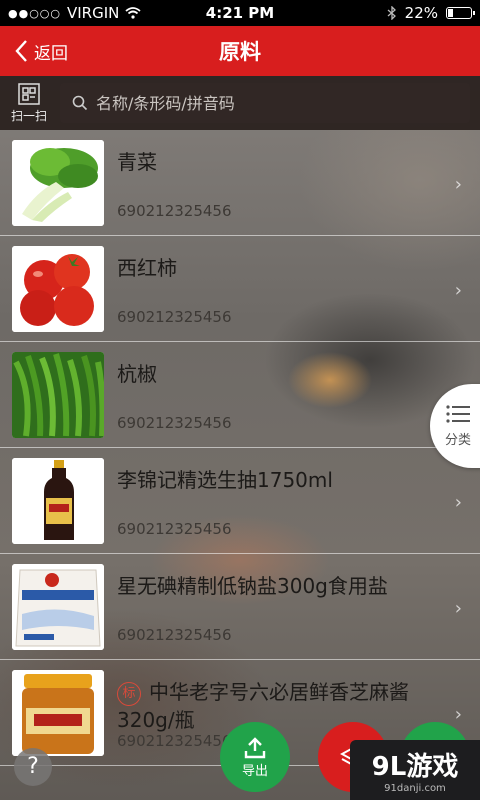 Image resolution: width=480 pixels, height=800 pixels. I want to click on bluetooth-icon, so click(391, 13).